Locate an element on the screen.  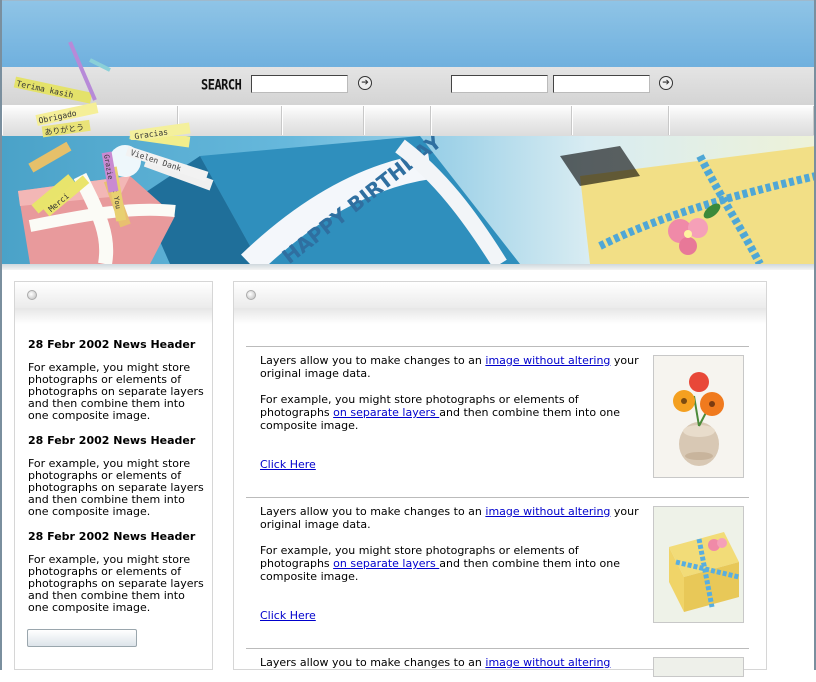
more-news-button is located at coordinates (82, 638).